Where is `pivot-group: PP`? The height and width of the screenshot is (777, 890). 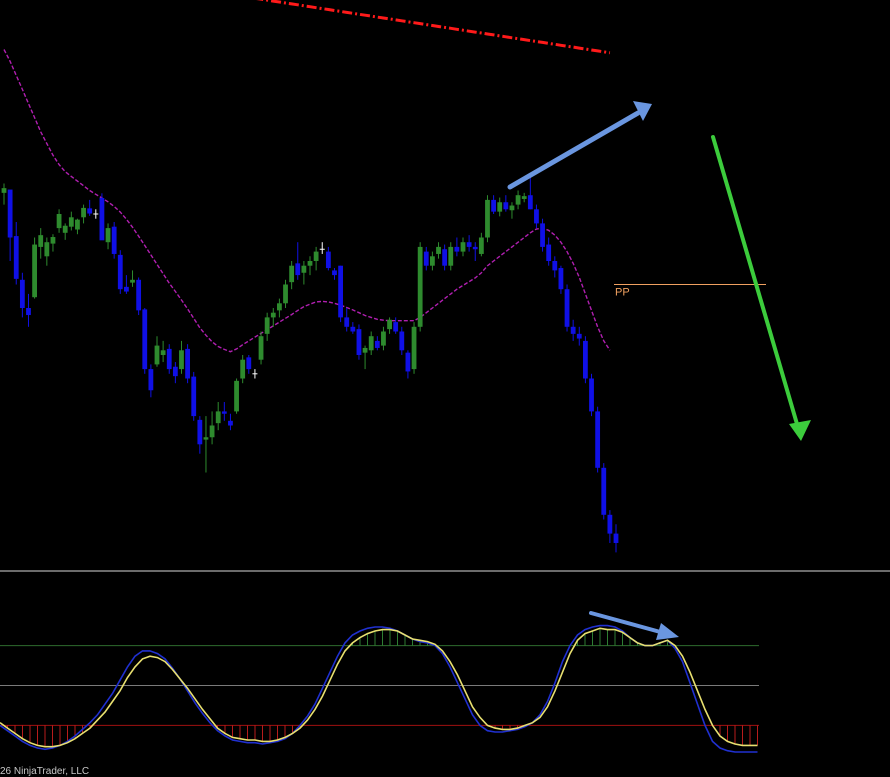
pivot-group: PP is located at coordinates (690, 291).